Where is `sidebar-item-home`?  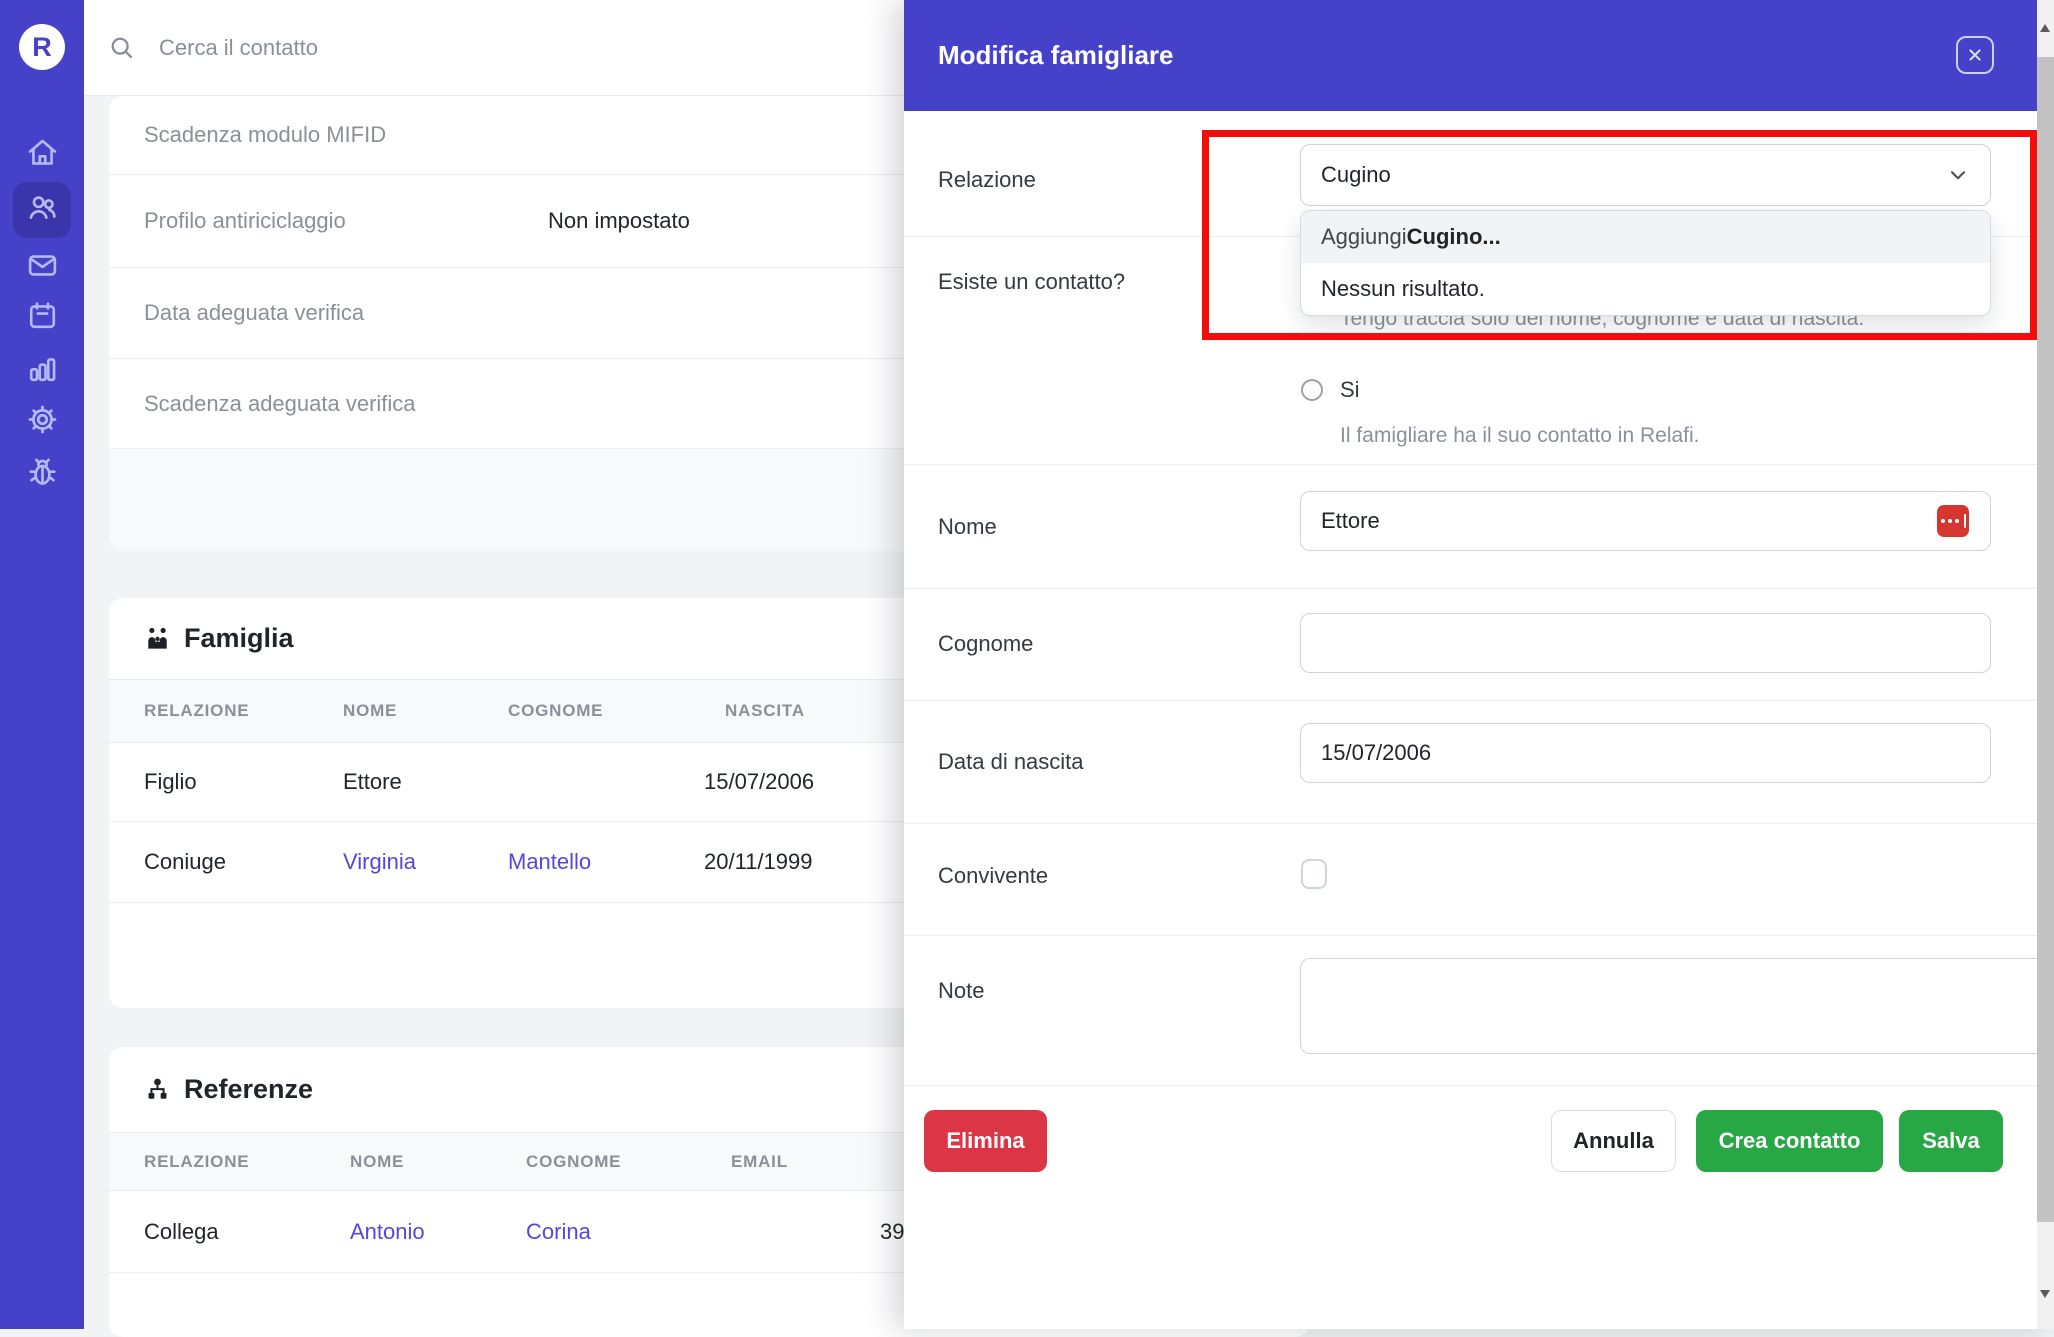
sidebar-item-home is located at coordinates (42, 155).